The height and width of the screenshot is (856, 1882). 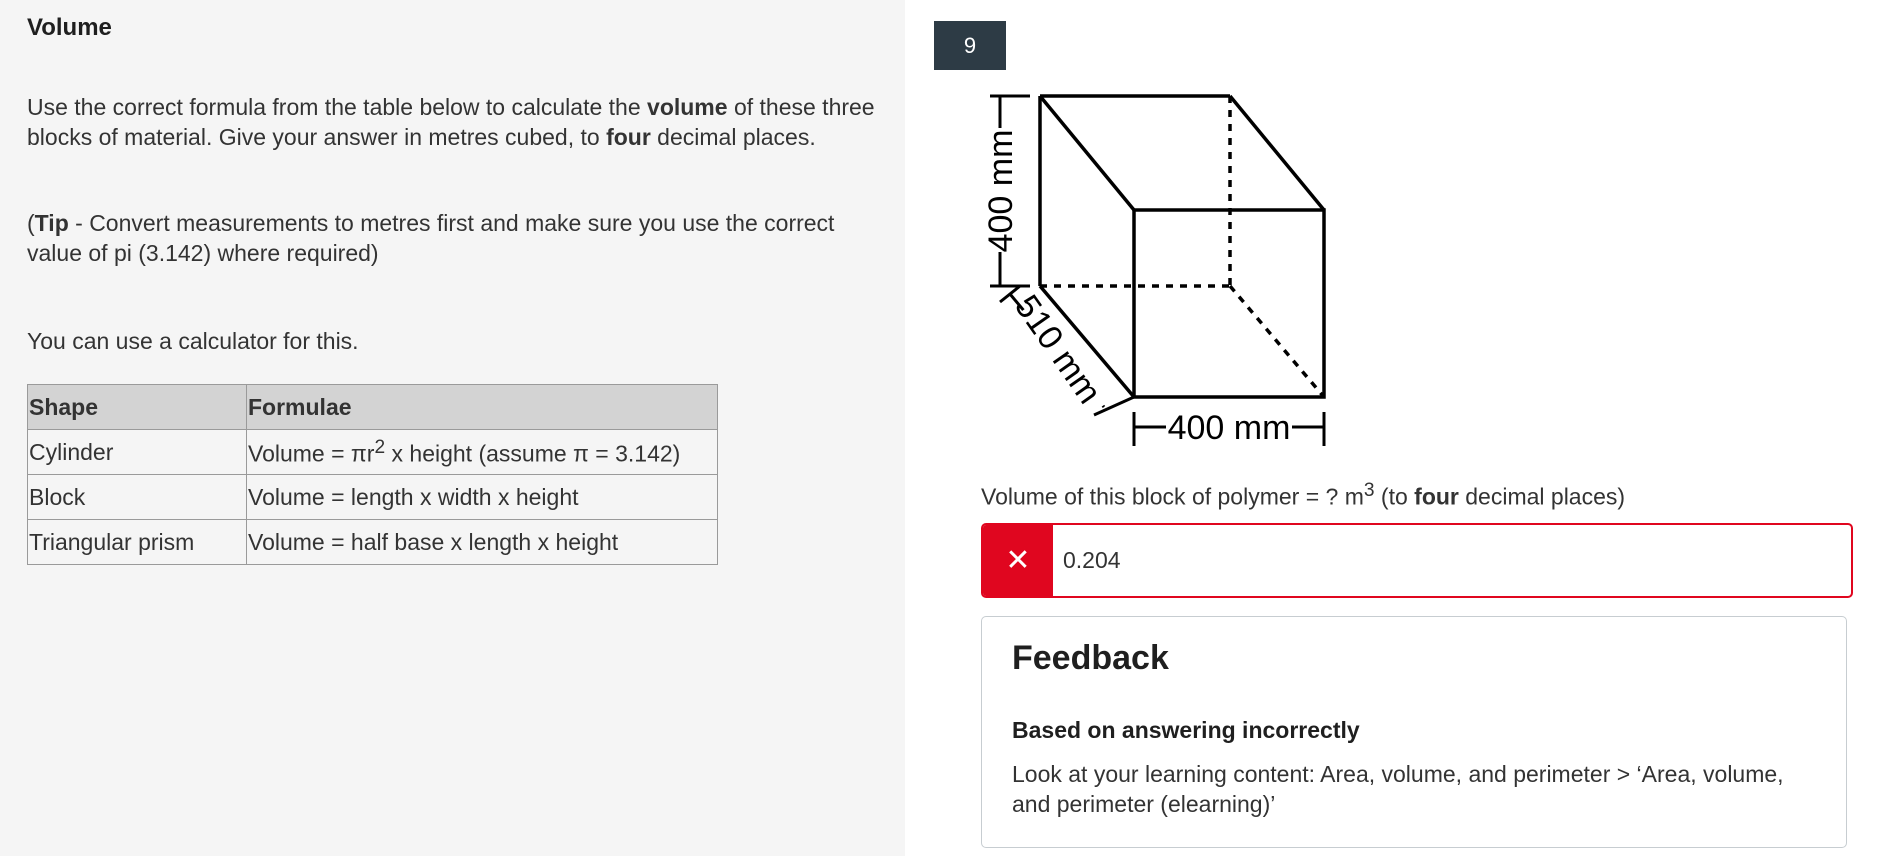 What do you see at coordinates (628, 137) in the screenshot?
I see `instruction-bold-four: four` at bounding box center [628, 137].